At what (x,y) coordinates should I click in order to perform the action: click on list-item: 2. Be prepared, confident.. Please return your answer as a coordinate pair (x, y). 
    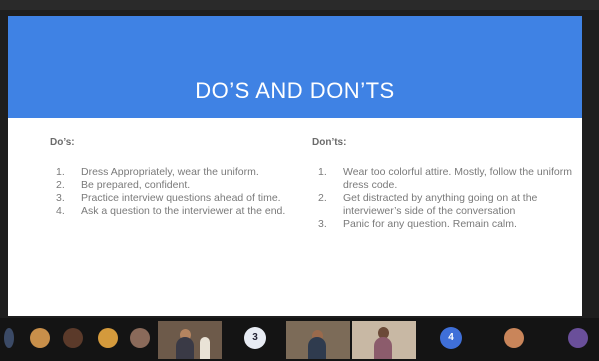
    Looking at the image, I should click on (123, 185).